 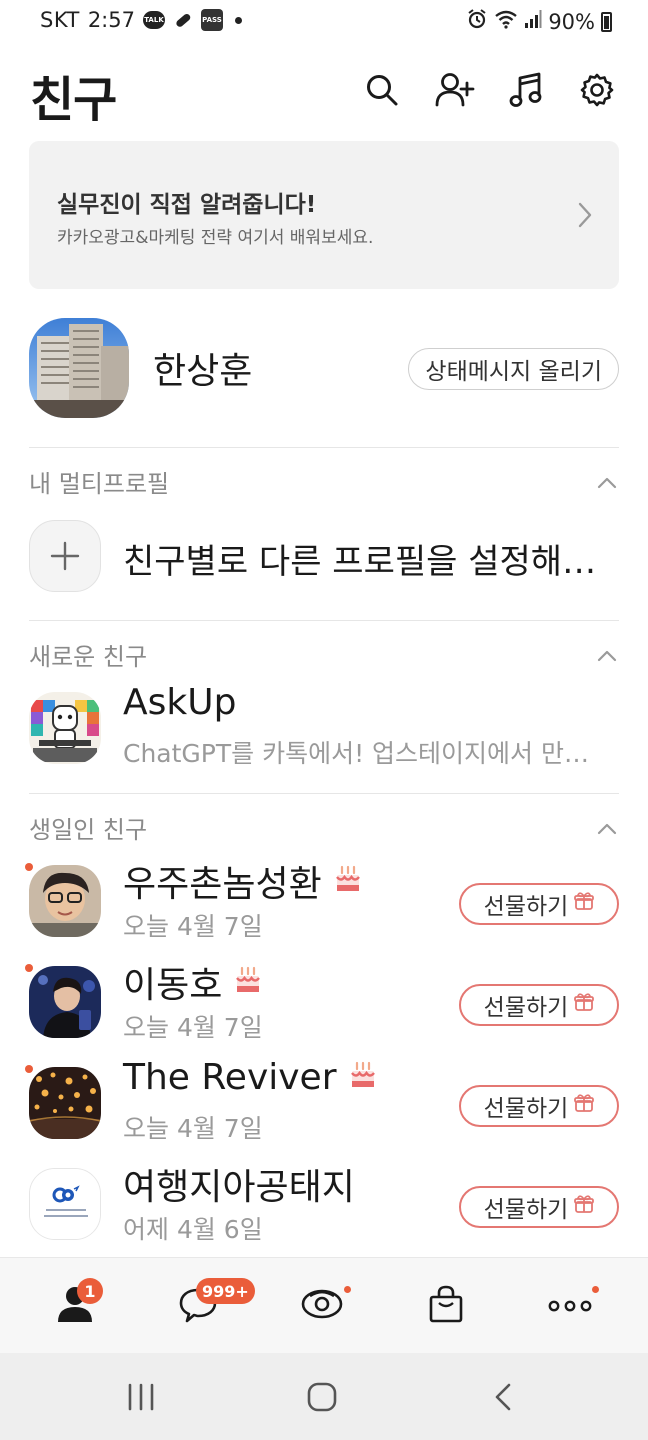 What do you see at coordinates (203, 371) in the screenshot?
I see `my-name: 한상훈` at bounding box center [203, 371].